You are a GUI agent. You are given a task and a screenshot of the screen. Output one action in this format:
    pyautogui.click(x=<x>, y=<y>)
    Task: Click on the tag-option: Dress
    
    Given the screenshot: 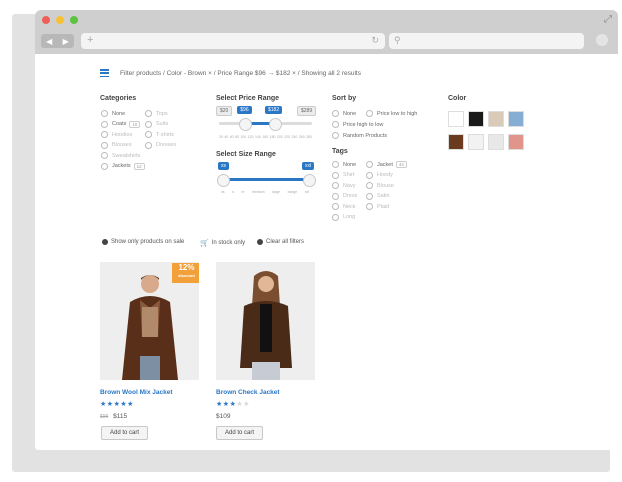 What is the action you would take?
    pyautogui.click(x=344, y=196)
    